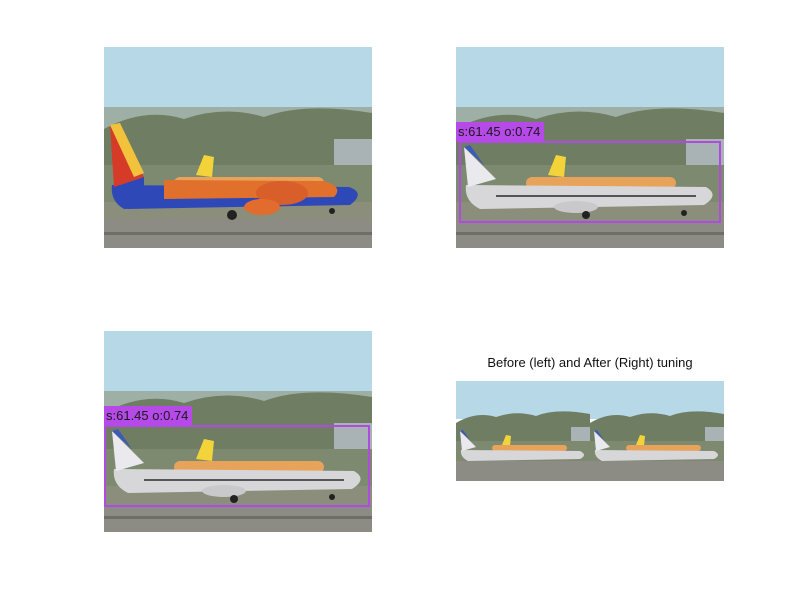 The height and width of the screenshot is (600, 800). I want to click on comparison-panel, so click(590, 431).